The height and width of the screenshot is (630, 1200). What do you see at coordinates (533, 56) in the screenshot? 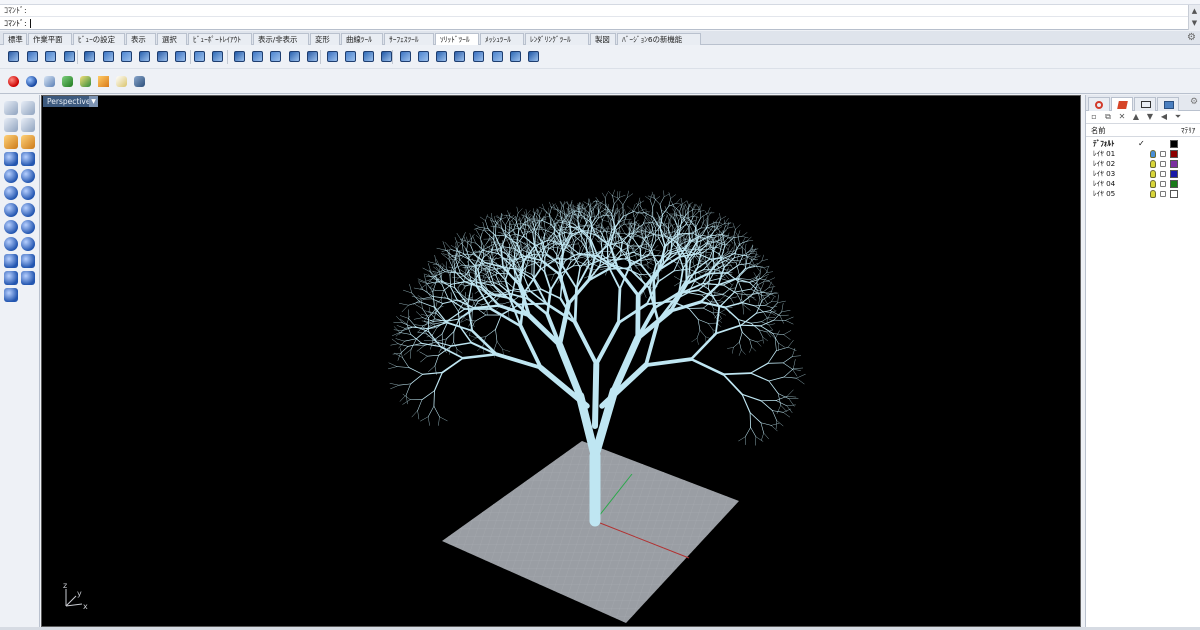
I see `solid-tool-28-button` at bounding box center [533, 56].